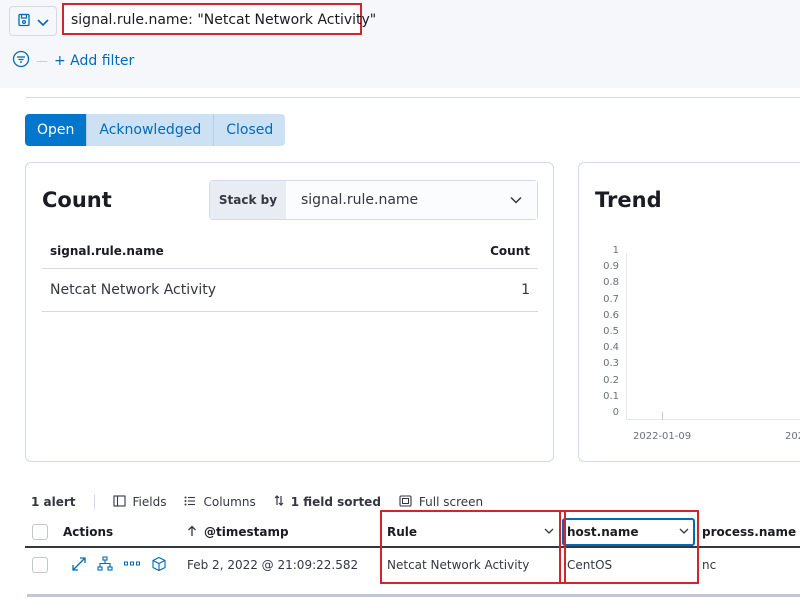 The height and width of the screenshot is (600, 800). What do you see at coordinates (611, 331) in the screenshot?
I see `trend-y-tick-label: 0.5` at bounding box center [611, 331].